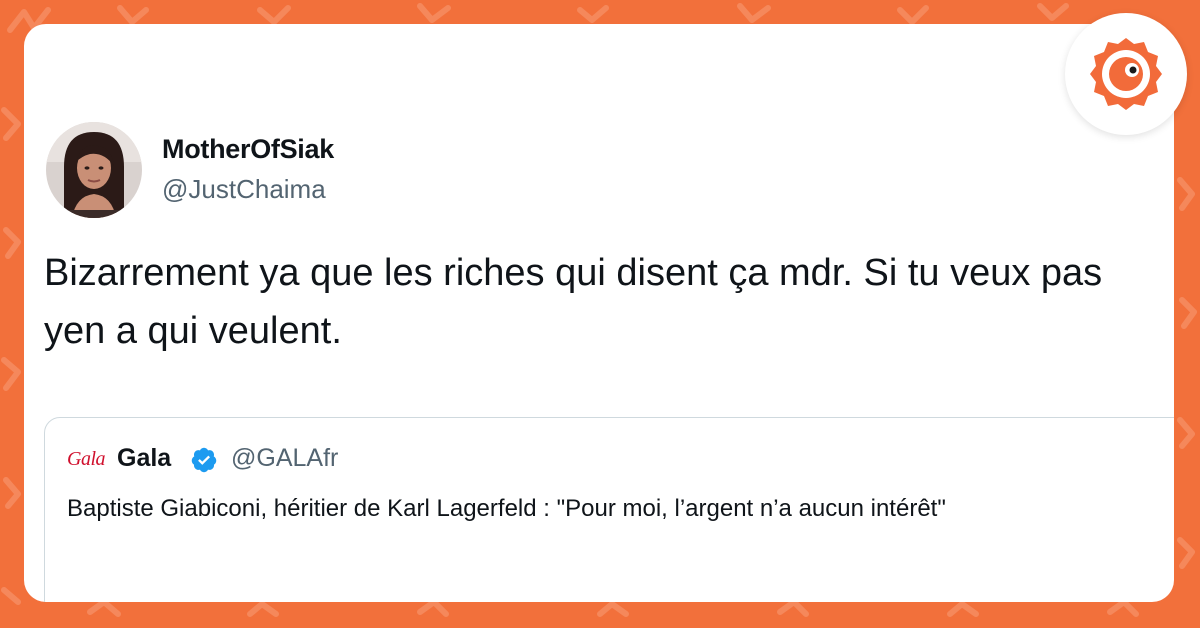  What do you see at coordinates (94, 170) in the screenshot?
I see `avatar` at bounding box center [94, 170].